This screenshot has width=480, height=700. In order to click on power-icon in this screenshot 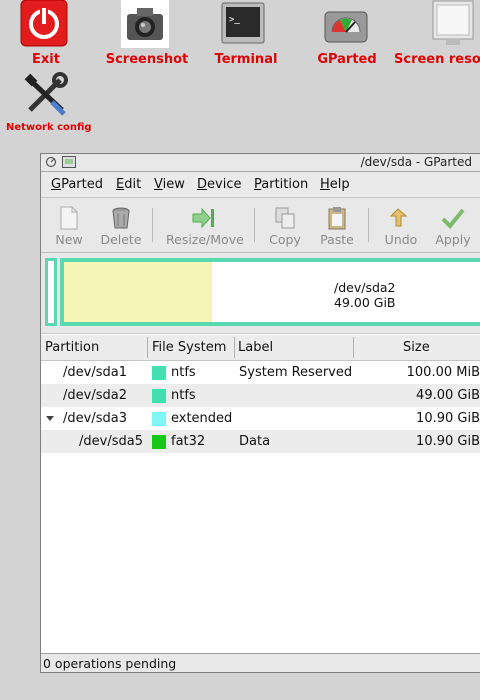, I will do `click(44, 24)`.